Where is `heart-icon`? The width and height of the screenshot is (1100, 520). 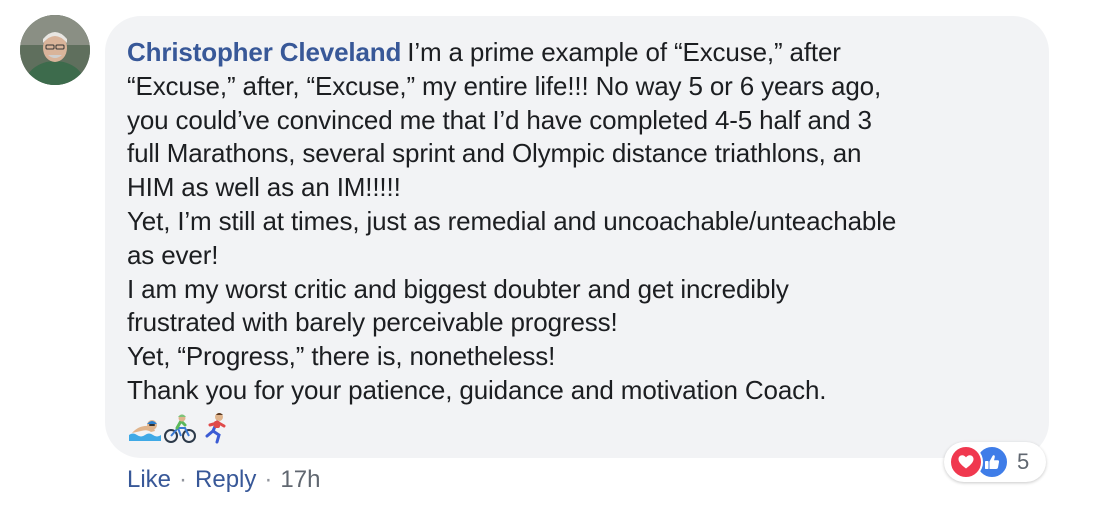
heart-icon is located at coordinates (966, 462).